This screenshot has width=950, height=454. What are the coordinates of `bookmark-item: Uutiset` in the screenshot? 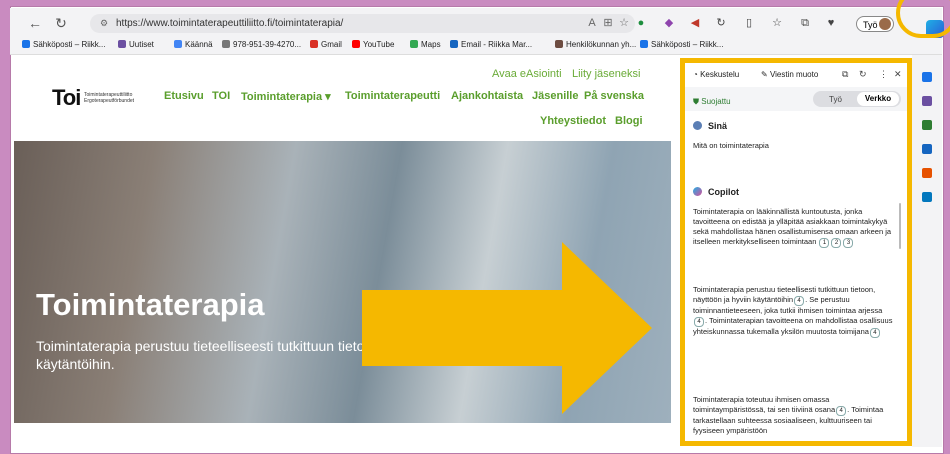 It's located at (136, 44).